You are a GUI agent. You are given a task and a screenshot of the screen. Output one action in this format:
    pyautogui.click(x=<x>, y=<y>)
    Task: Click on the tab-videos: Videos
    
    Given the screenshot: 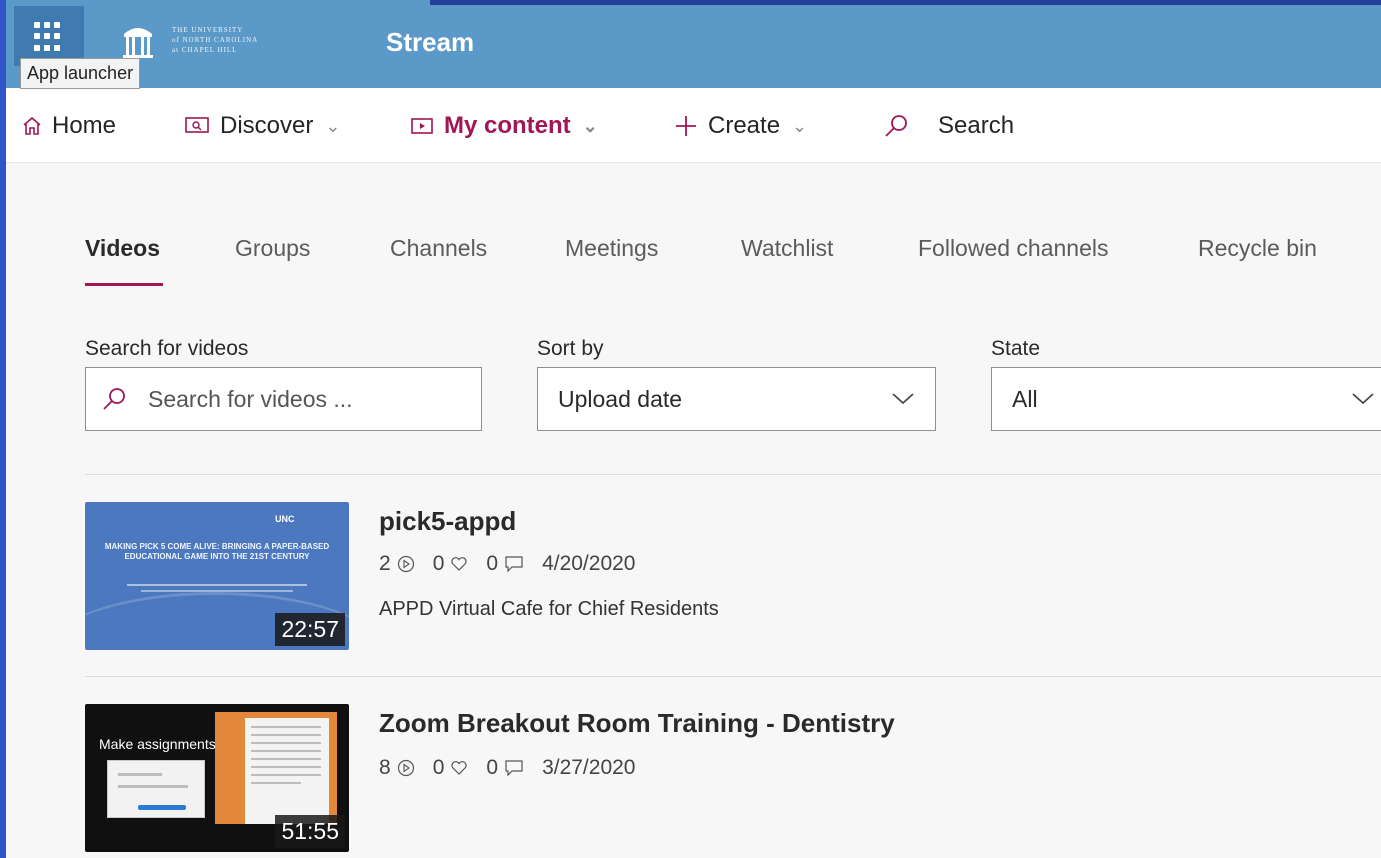 What is the action you would take?
    pyautogui.click(x=122, y=248)
    